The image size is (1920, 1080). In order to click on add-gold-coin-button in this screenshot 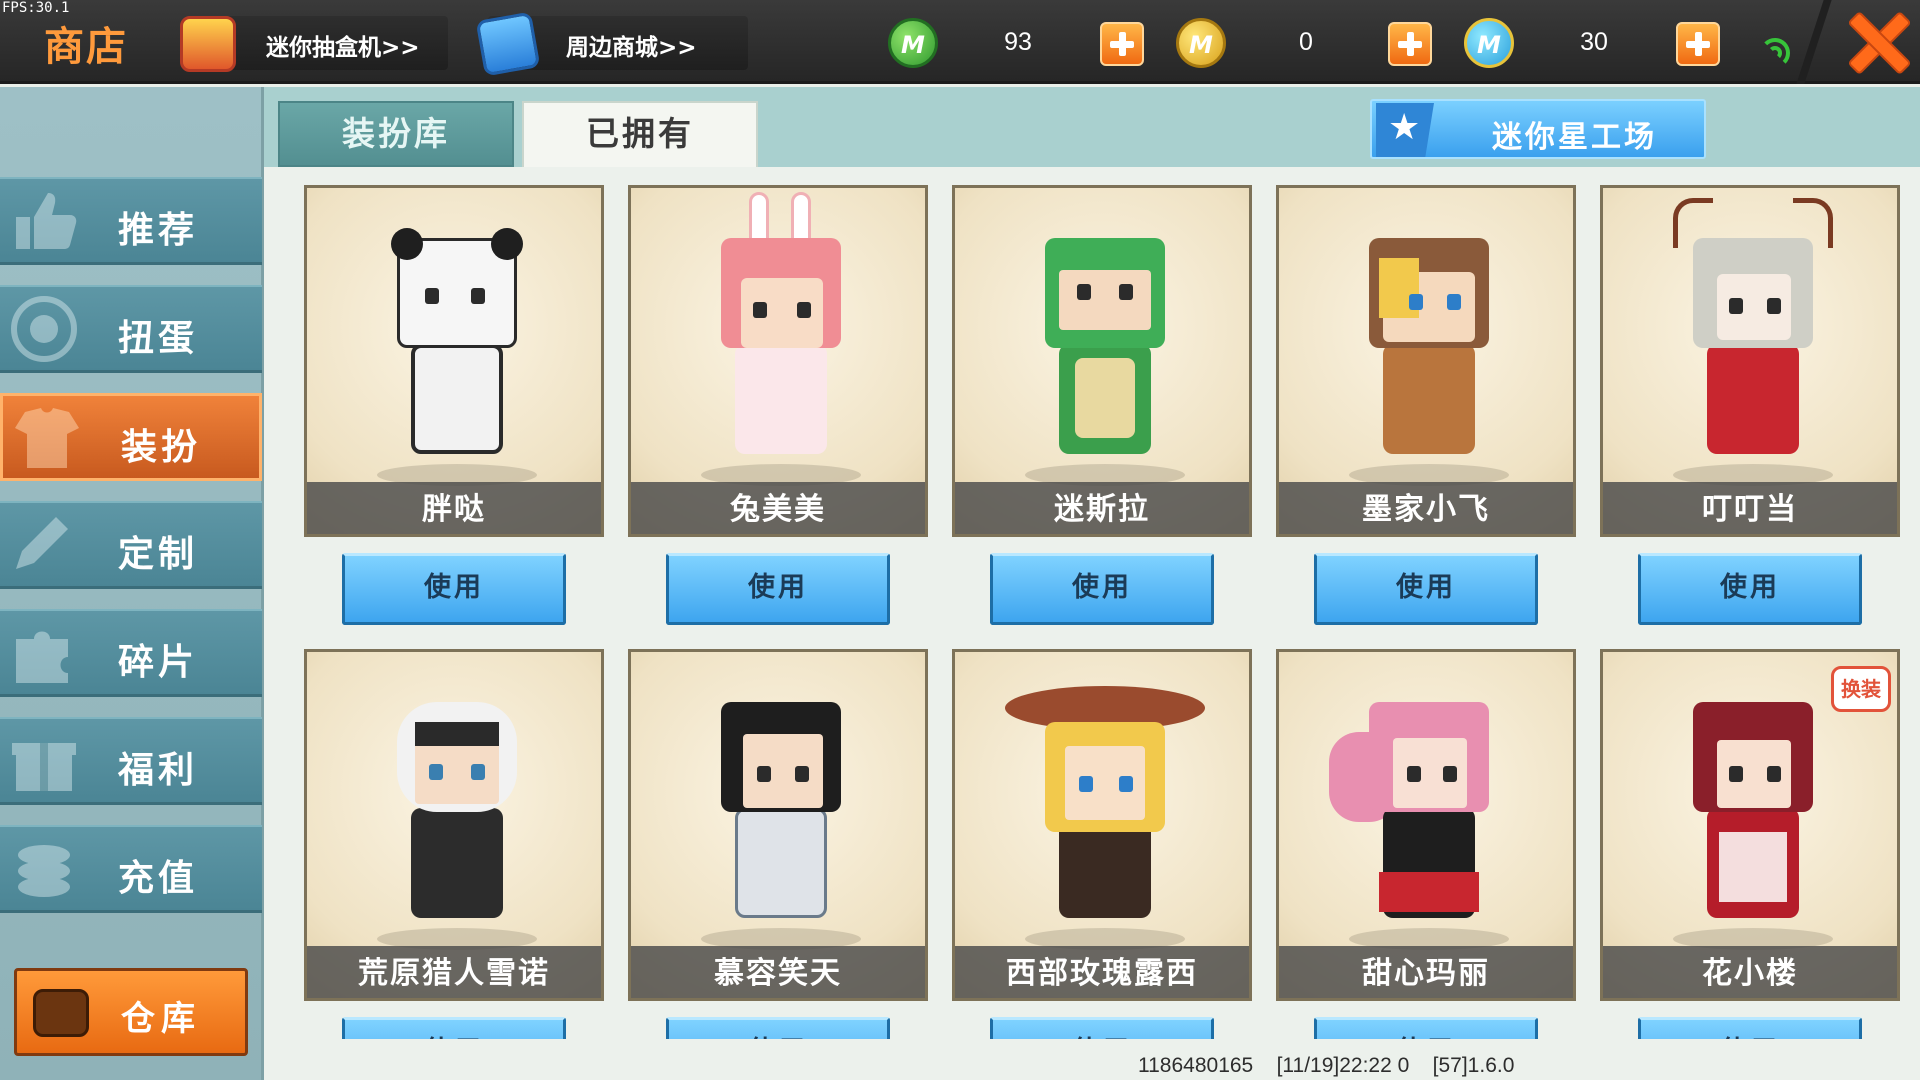, I will do `click(1410, 44)`.